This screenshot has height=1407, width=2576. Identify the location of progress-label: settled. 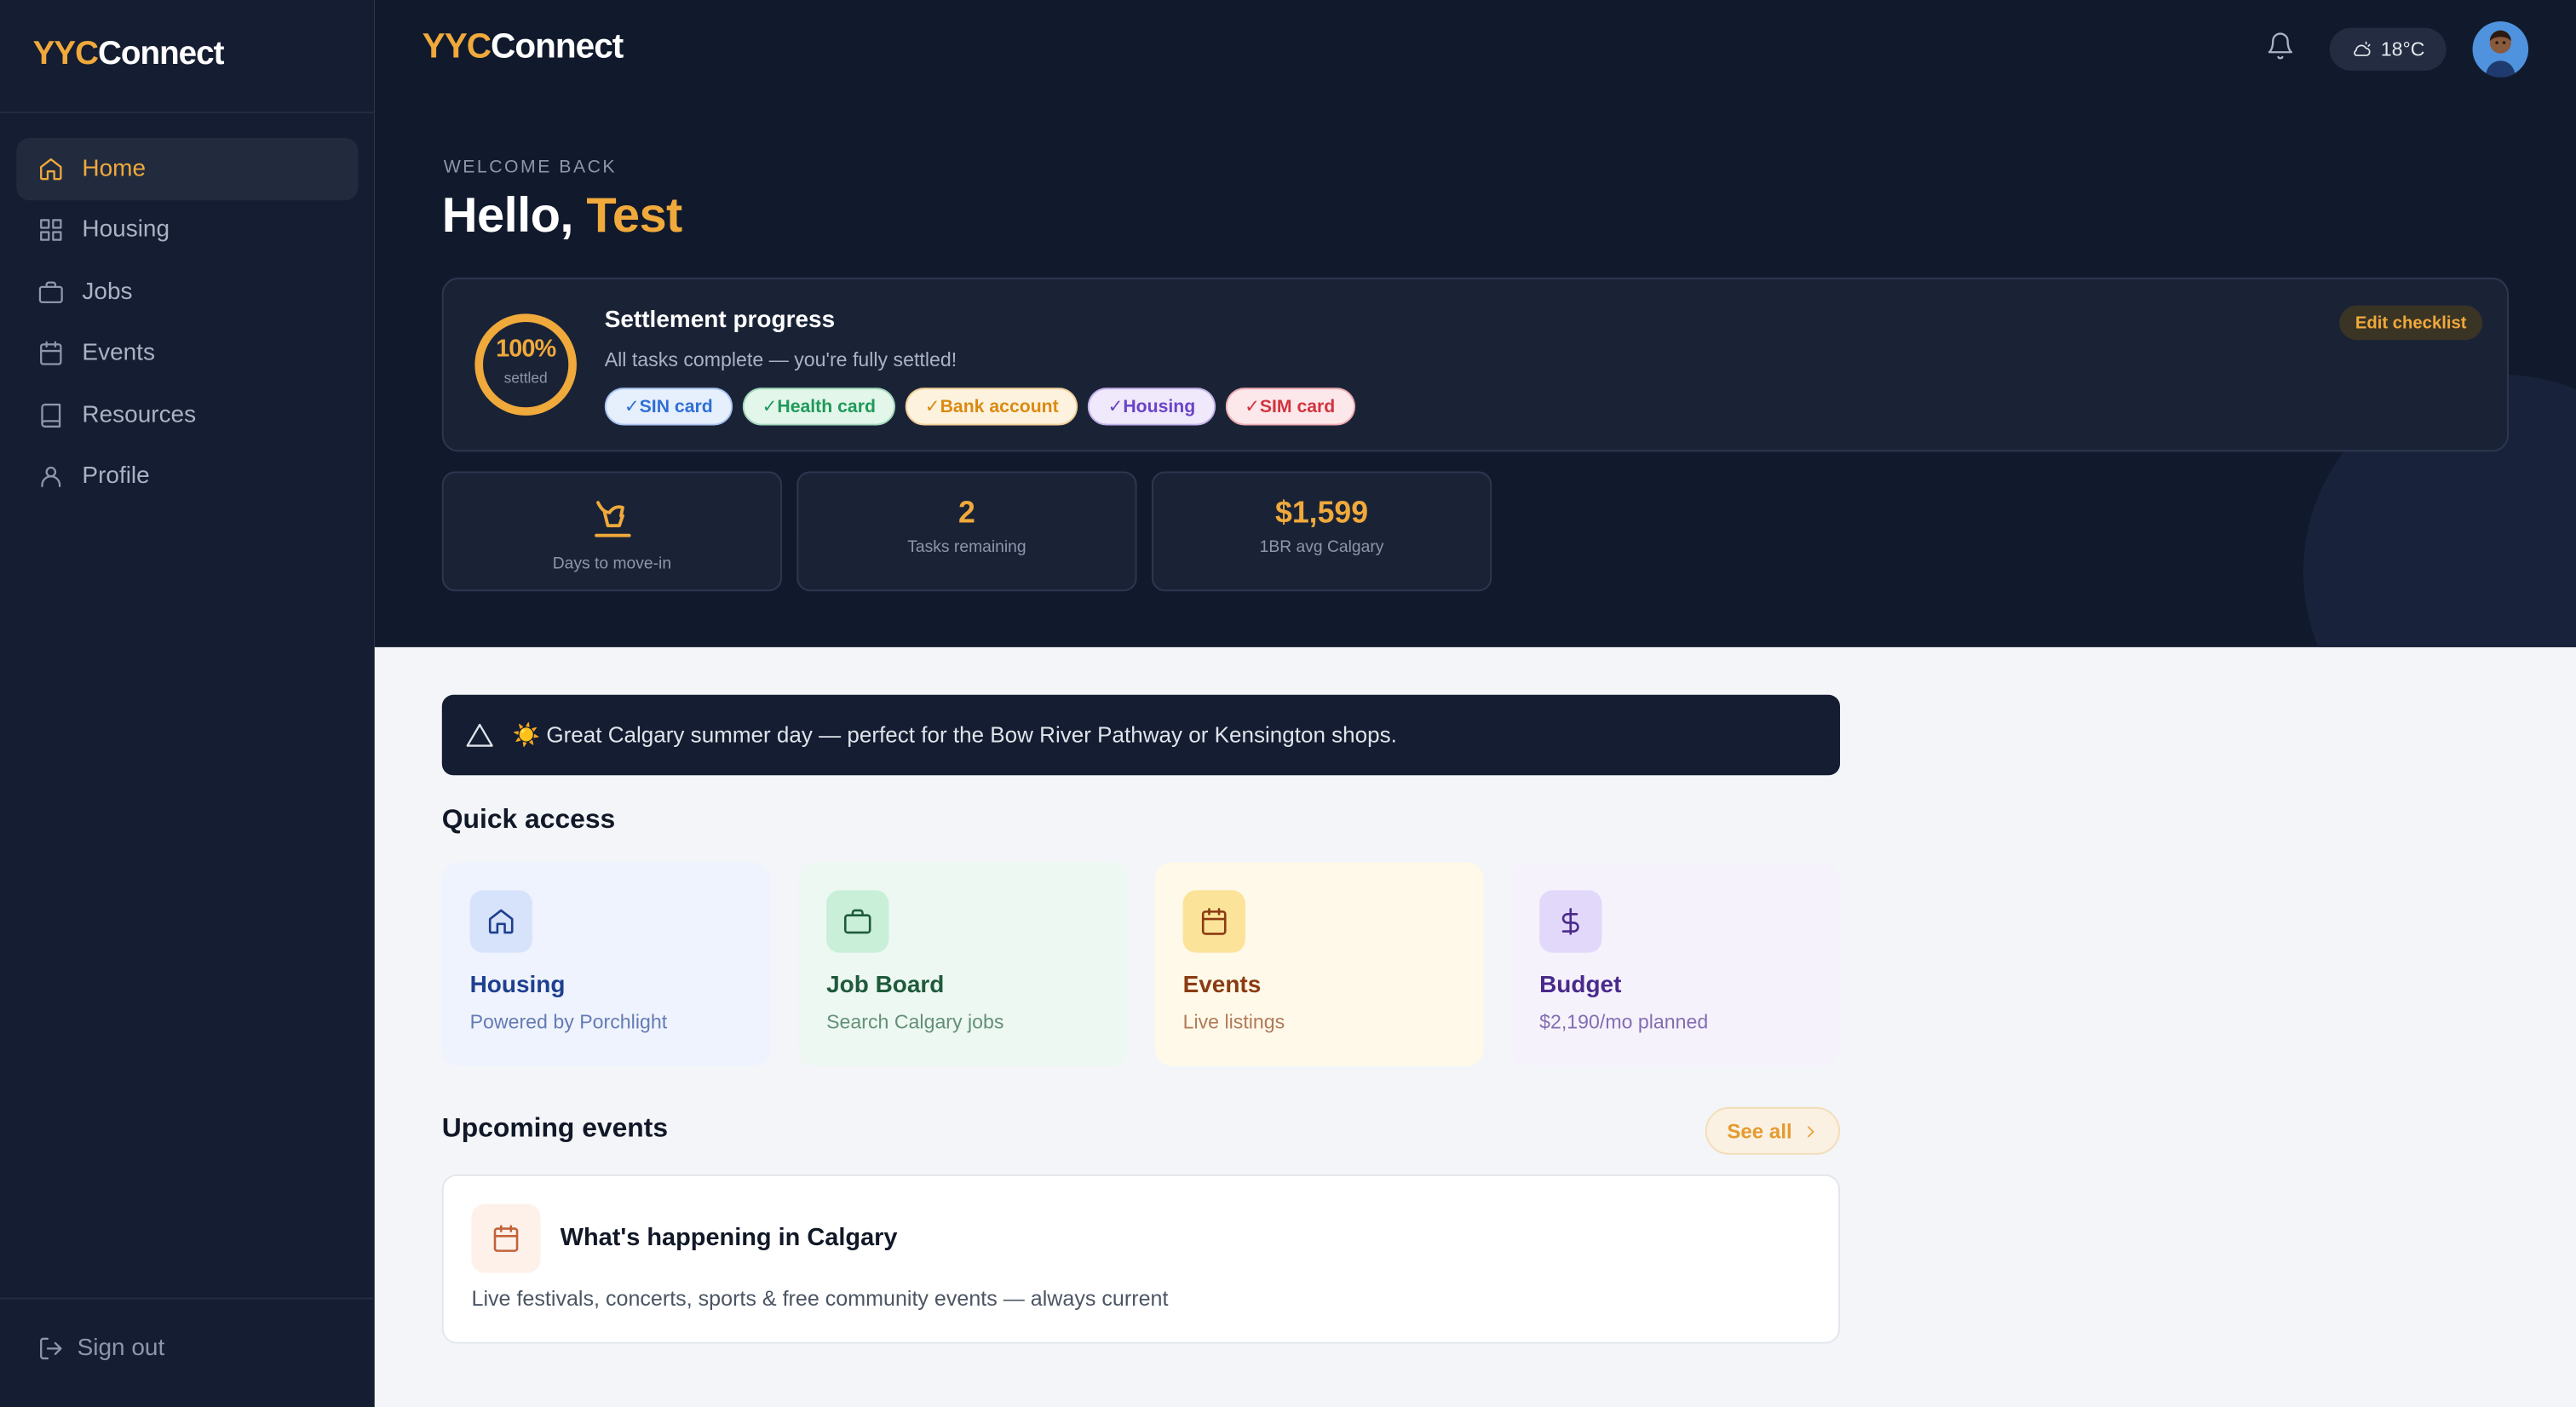
(525, 378).